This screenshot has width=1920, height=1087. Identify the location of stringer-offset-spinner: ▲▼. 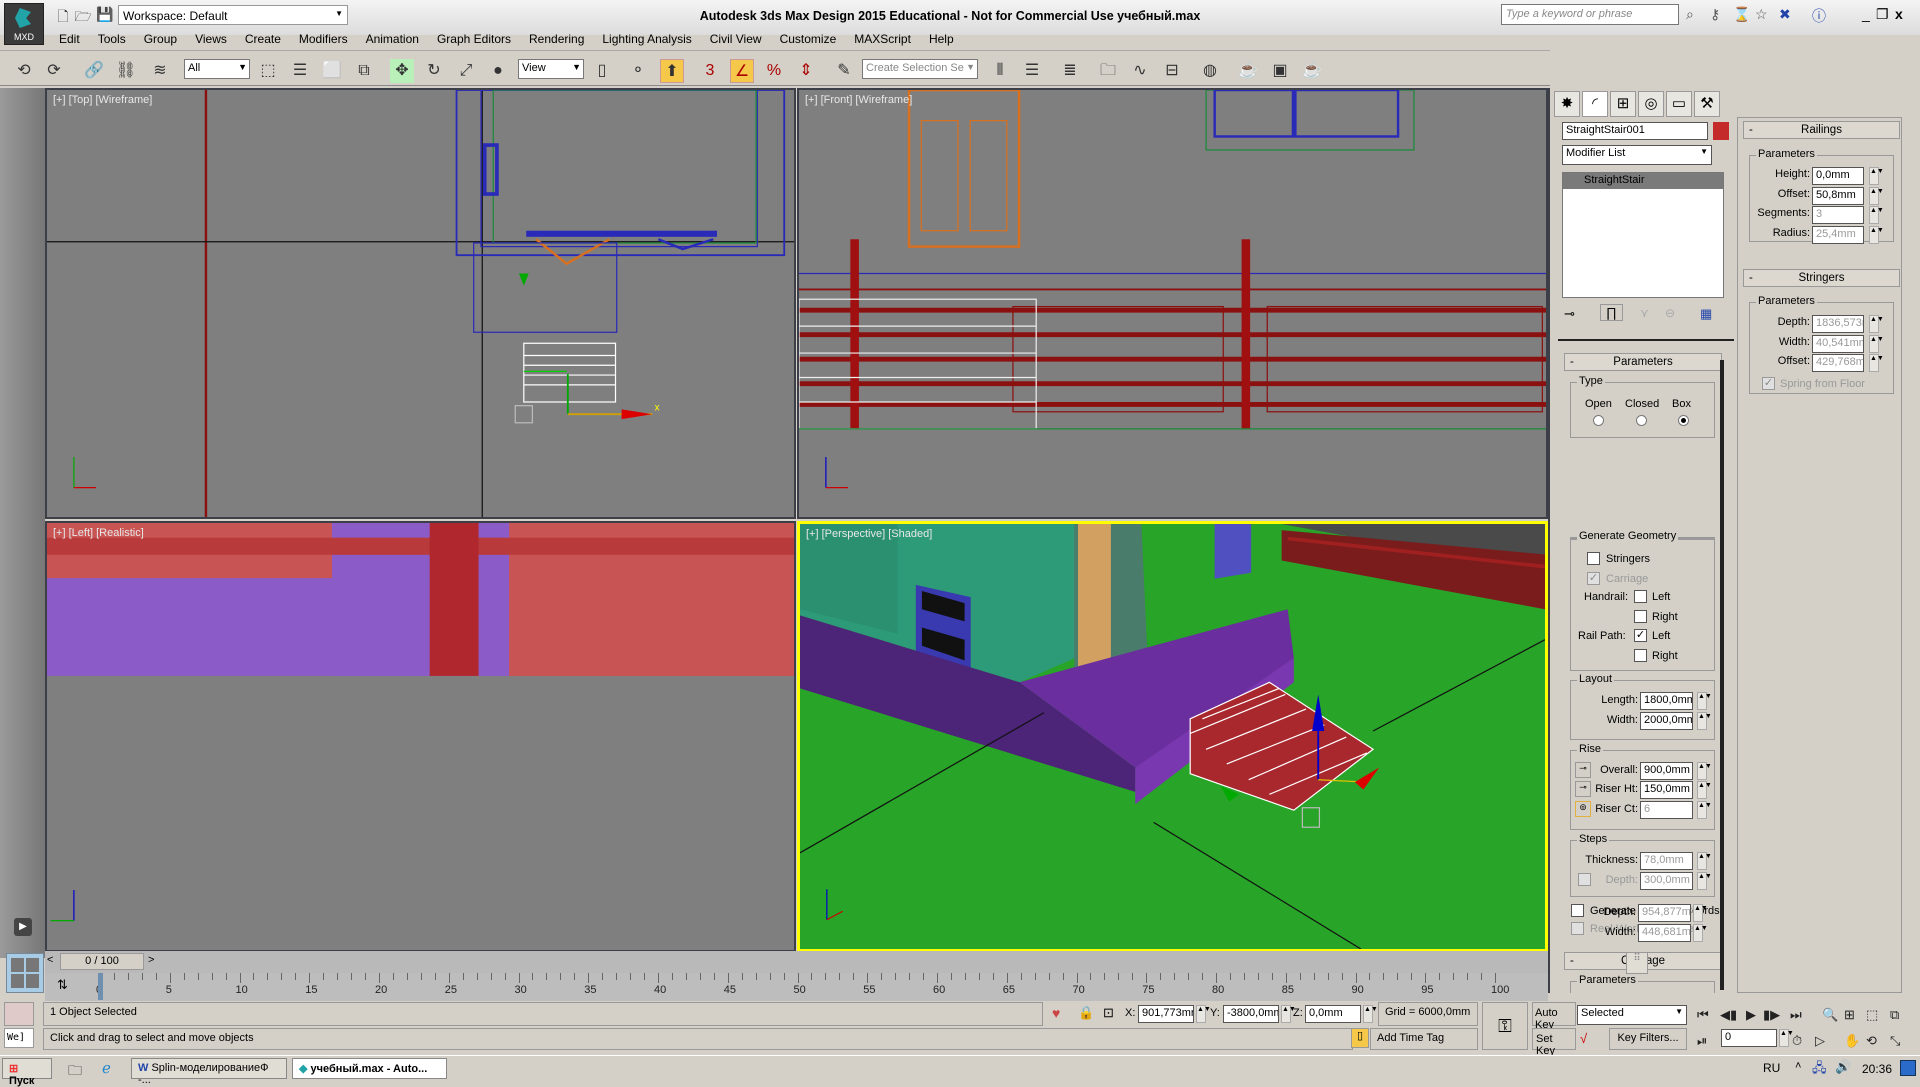
(1876, 363).